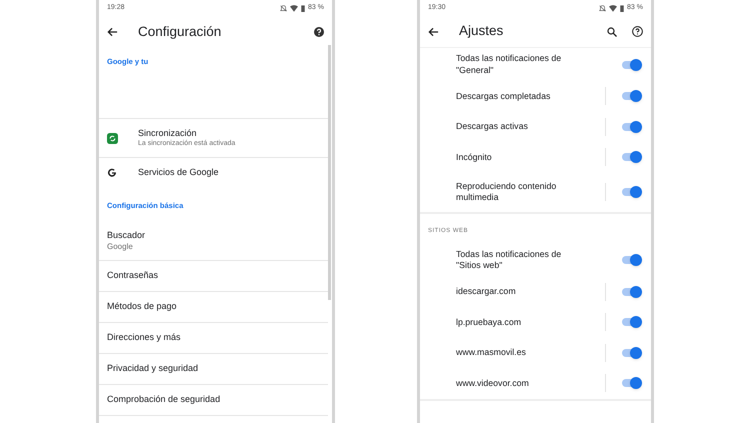 Image resolution: width=750 pixels, height=423 pixels. I want to click on item-label: Direcciones y más, so click(144, 338).